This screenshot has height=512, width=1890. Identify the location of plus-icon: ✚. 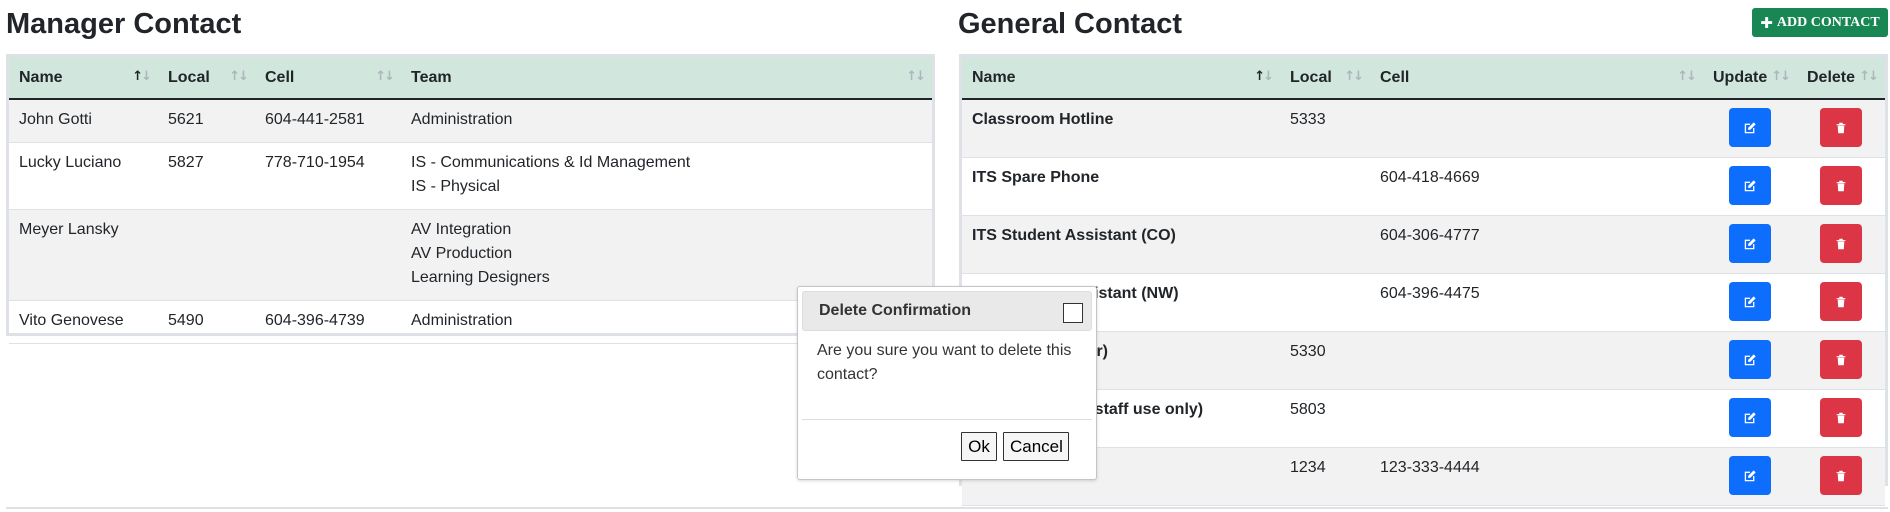
(1766, 22).